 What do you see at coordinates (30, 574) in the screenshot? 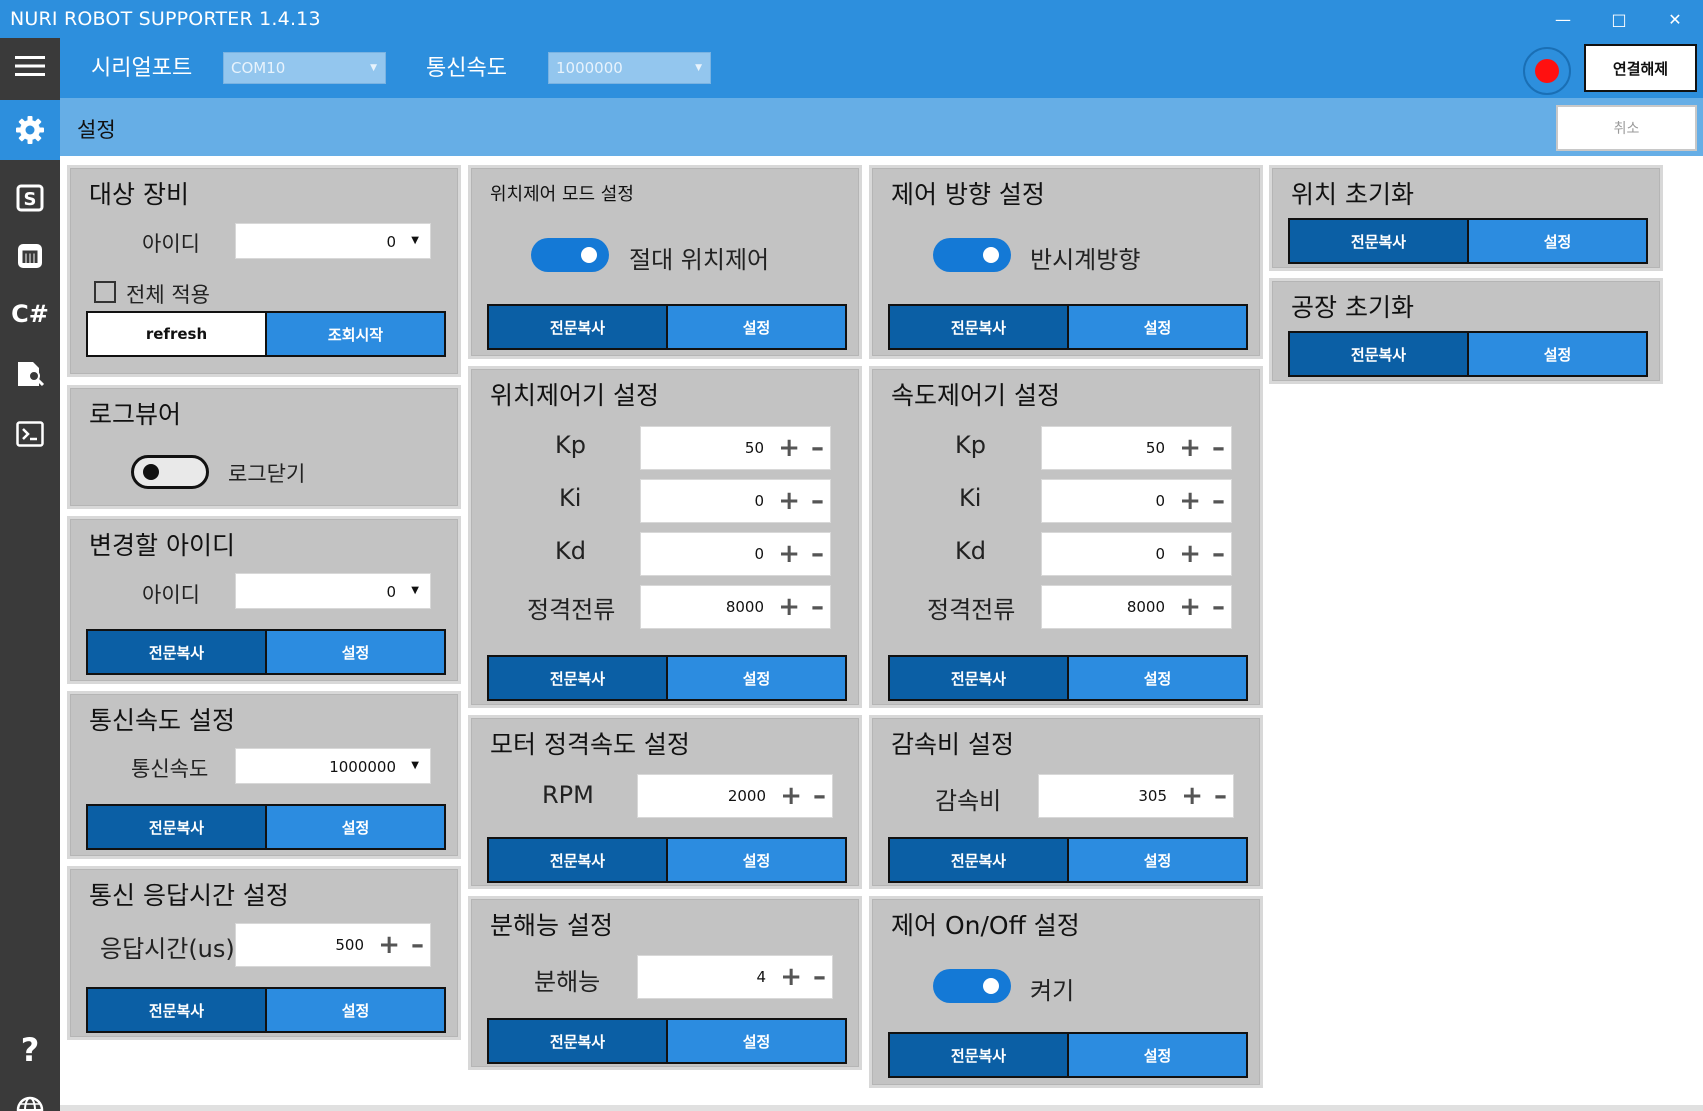
I see `sidebar: S C# ?` at bounding box center [30, 574].